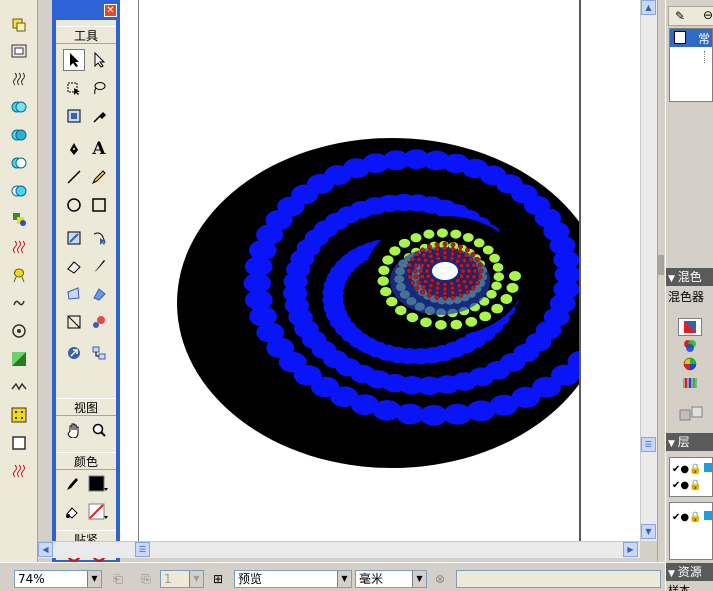  Describe the element at coordinates (99, 88) in the screenshot. I see `lasso-tool-icon` at that location.